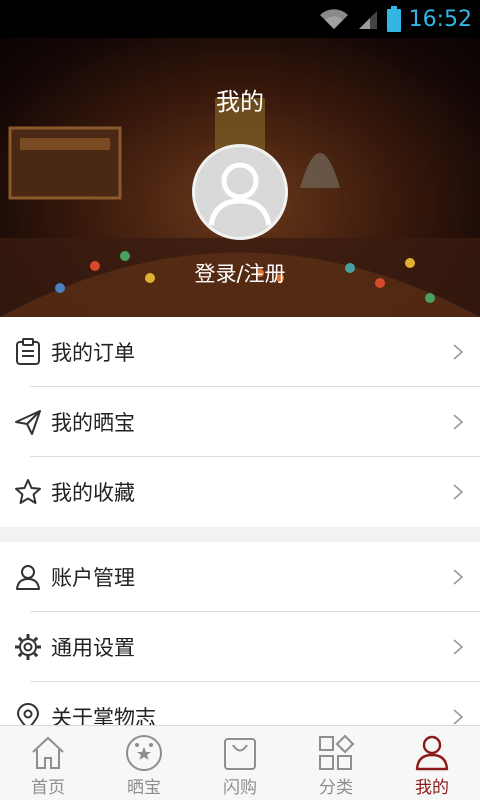 This screenshot has height=800, width=480. What do you see at coordinates (48, 788) in the screenshot?
I see `tab-label: 首页` at bounding box center [48, 788].